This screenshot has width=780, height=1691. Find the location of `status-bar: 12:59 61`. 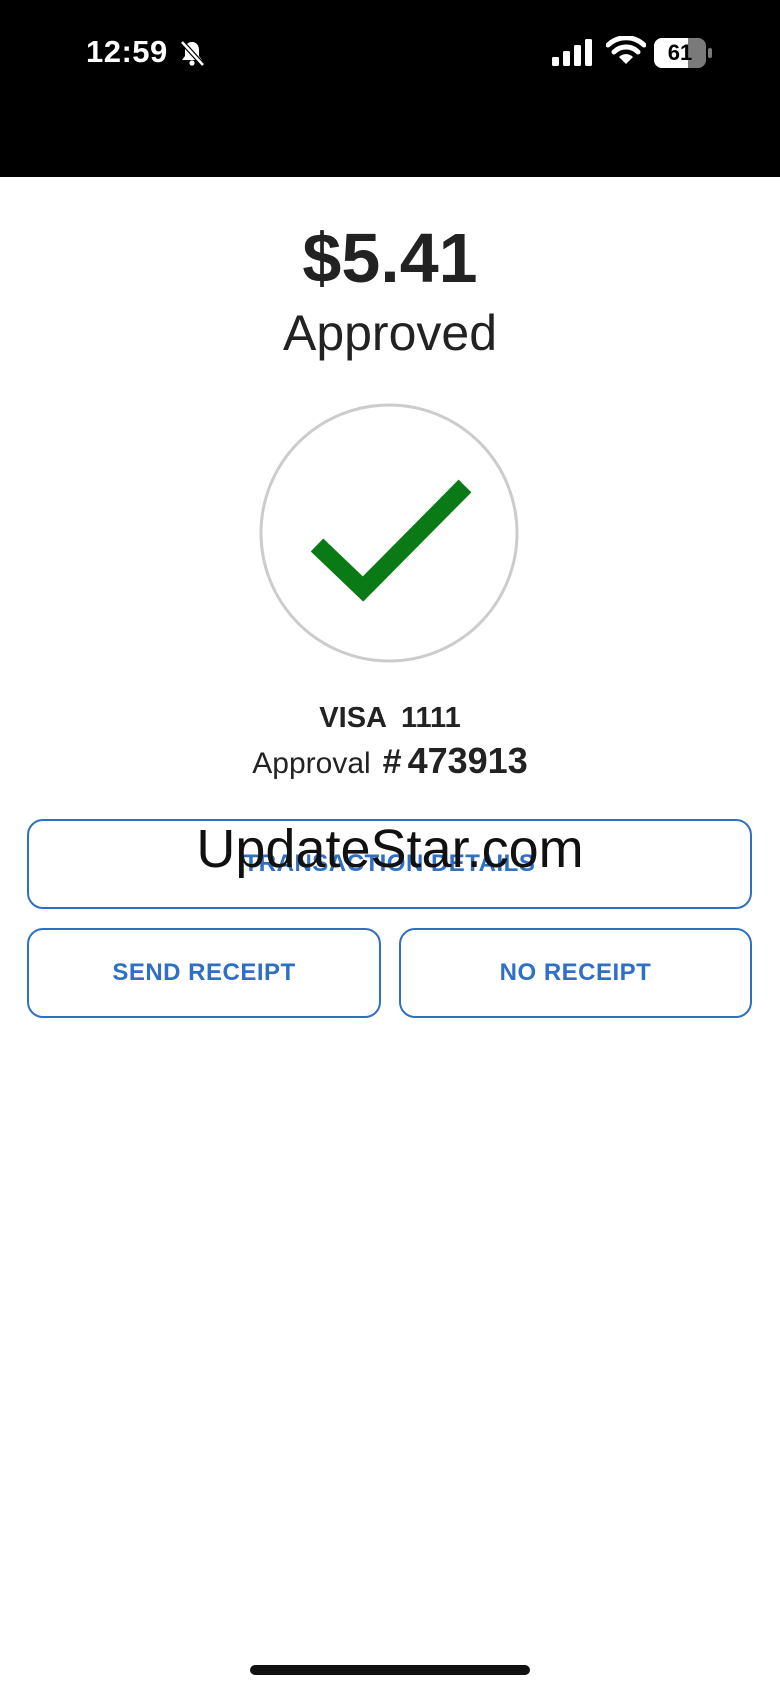

status-bar: 12:59 61 is located at coordinates (390, 88).